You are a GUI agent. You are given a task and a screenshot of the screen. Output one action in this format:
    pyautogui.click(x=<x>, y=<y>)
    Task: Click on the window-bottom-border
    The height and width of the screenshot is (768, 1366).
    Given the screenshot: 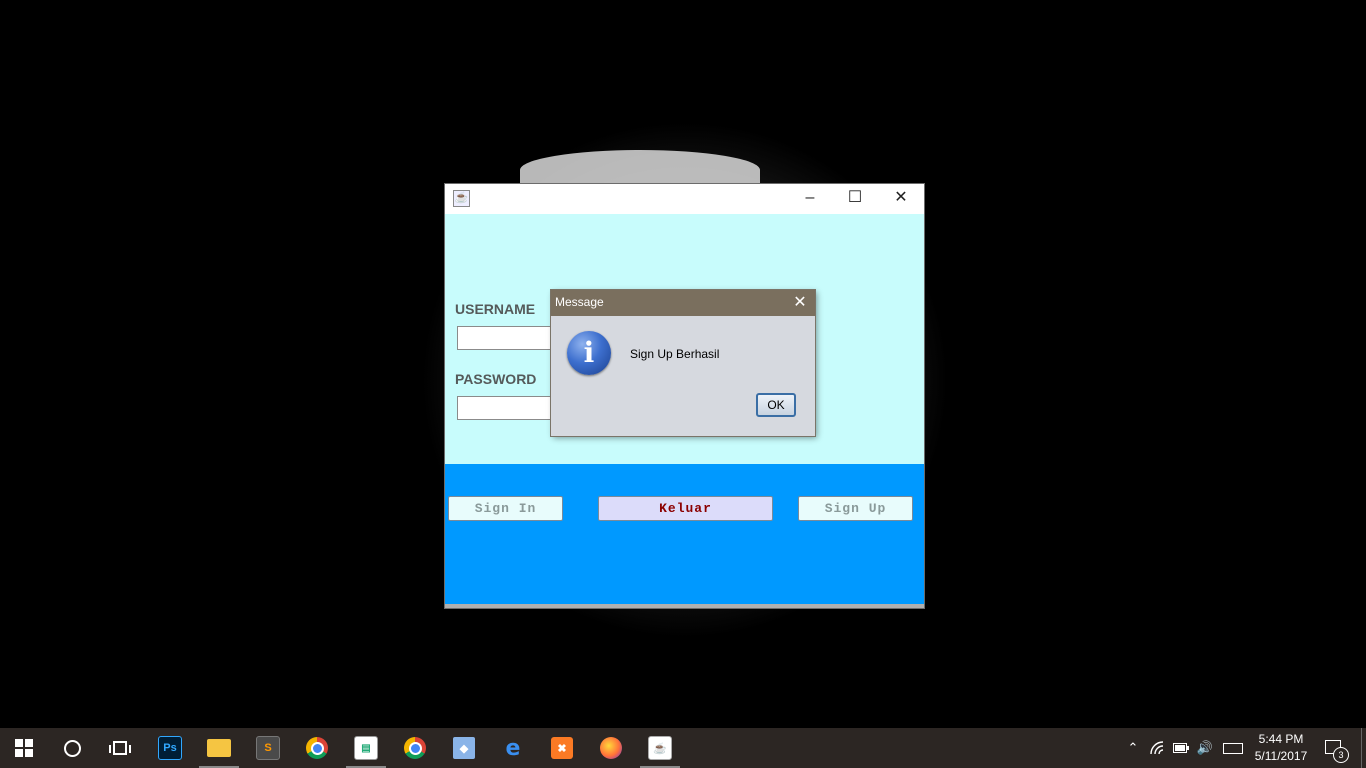 What is the action you would take?
    pyautogui.click(x=684, y=606)
    